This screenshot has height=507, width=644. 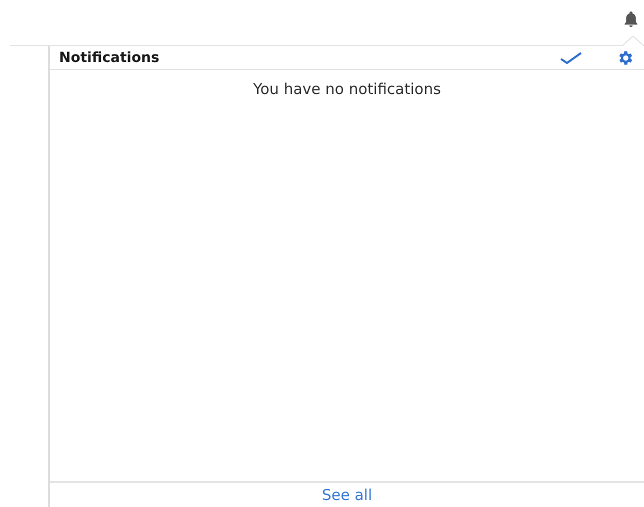 What do you see at coordinates (571, 57) in the screenshot?
I see `checkmark-icon` at bounding box center [571, 57].